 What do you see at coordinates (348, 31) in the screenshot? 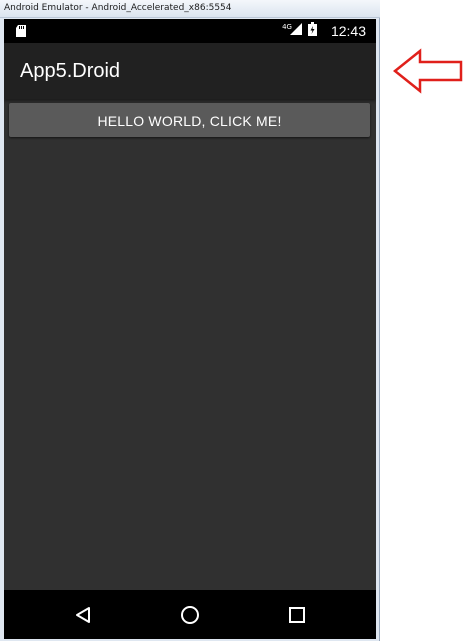
I see `status-clock: 12:43` at bounding box center [348, 31].